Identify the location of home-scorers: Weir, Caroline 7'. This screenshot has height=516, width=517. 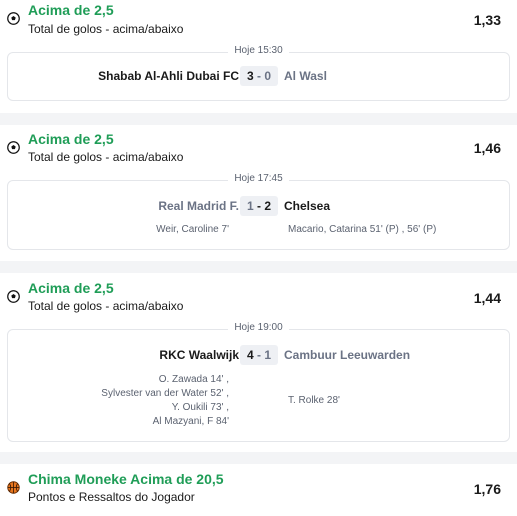
(192, 230).